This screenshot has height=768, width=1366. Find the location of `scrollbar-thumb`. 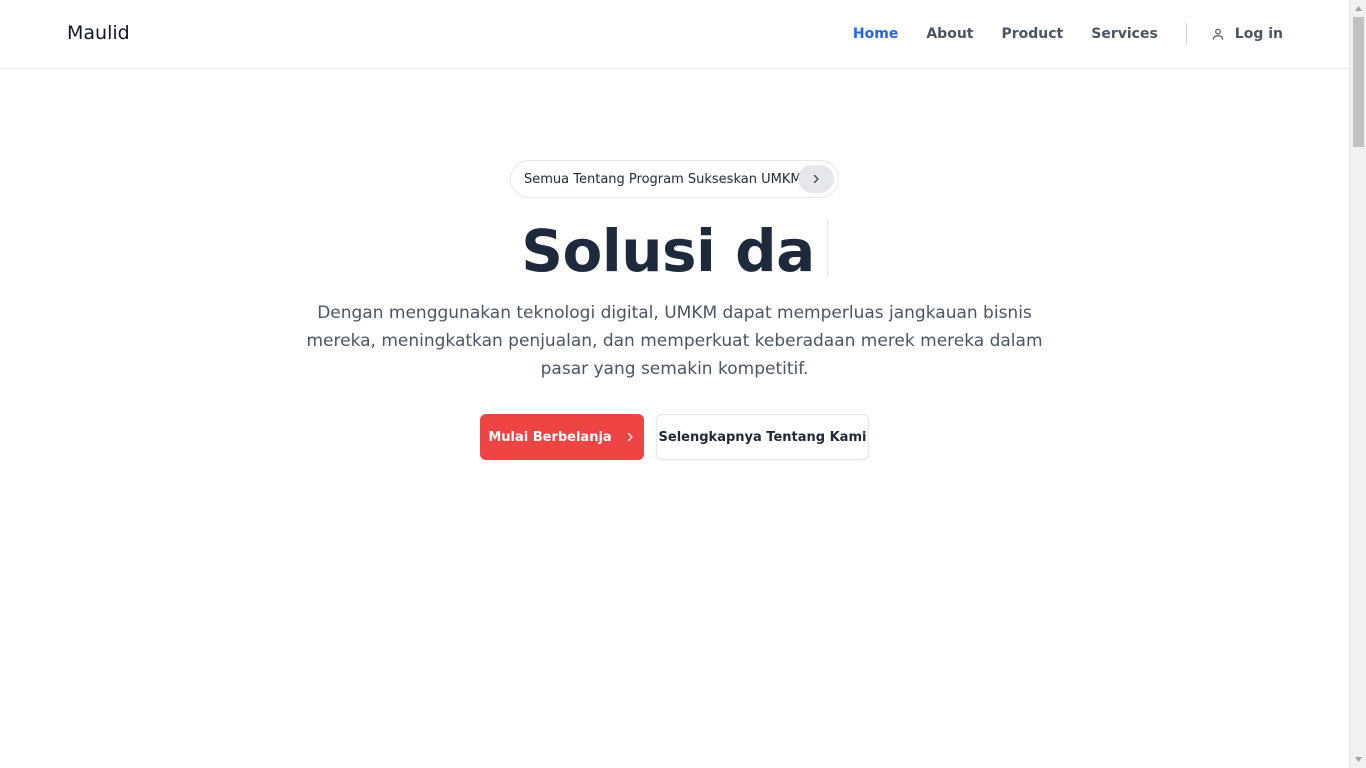

scrollbar-thumb is located at coordinates (1358, 82).